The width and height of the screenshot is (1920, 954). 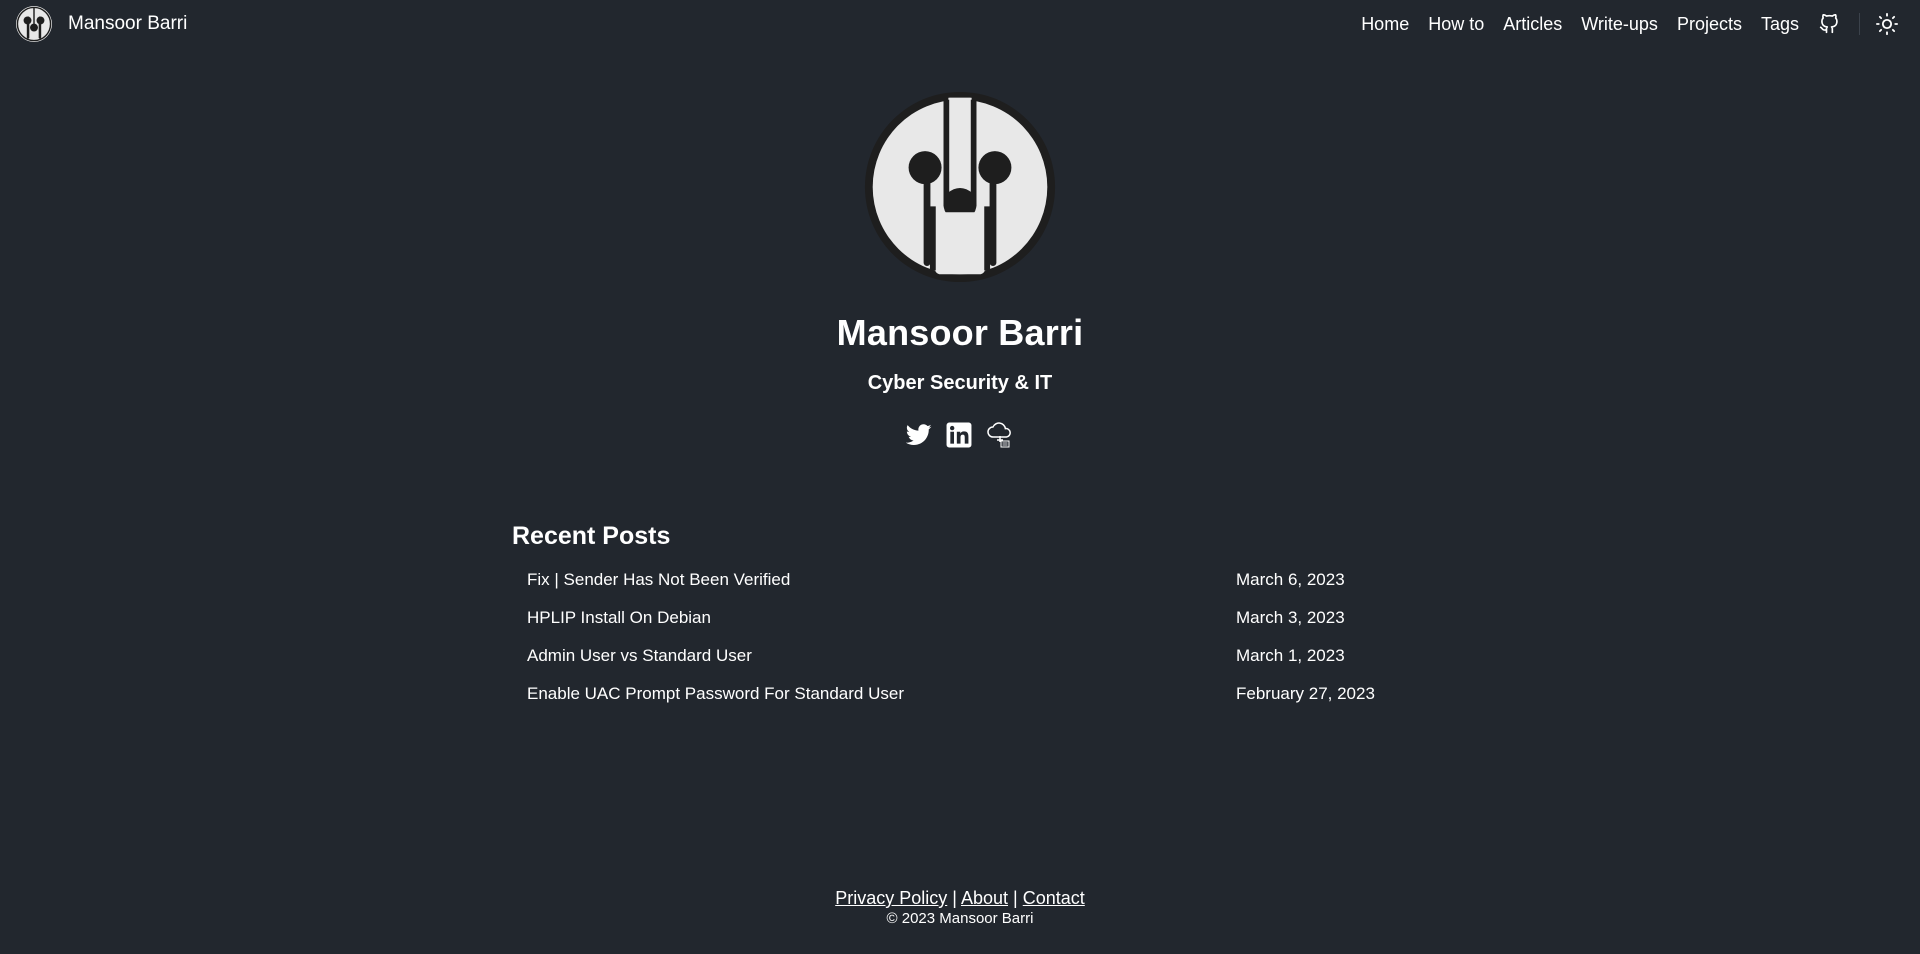 What do you see at coordinates (1305, 693) in the screenshot?
I see `post-date: February 27, 2023` at bounding box center [1305, 693].